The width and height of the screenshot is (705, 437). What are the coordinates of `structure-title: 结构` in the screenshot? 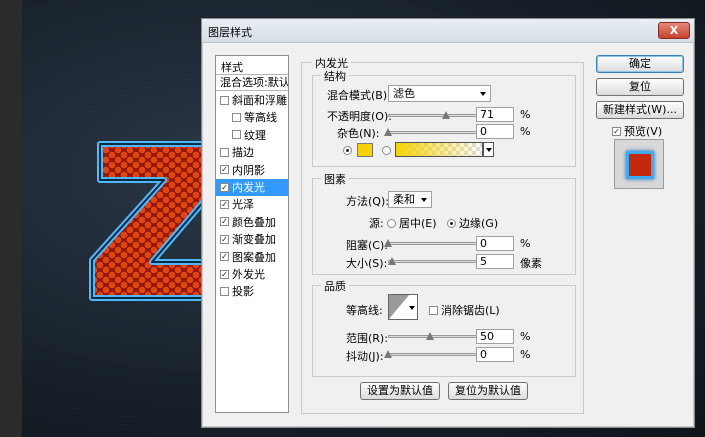 It's located at (335, 76).